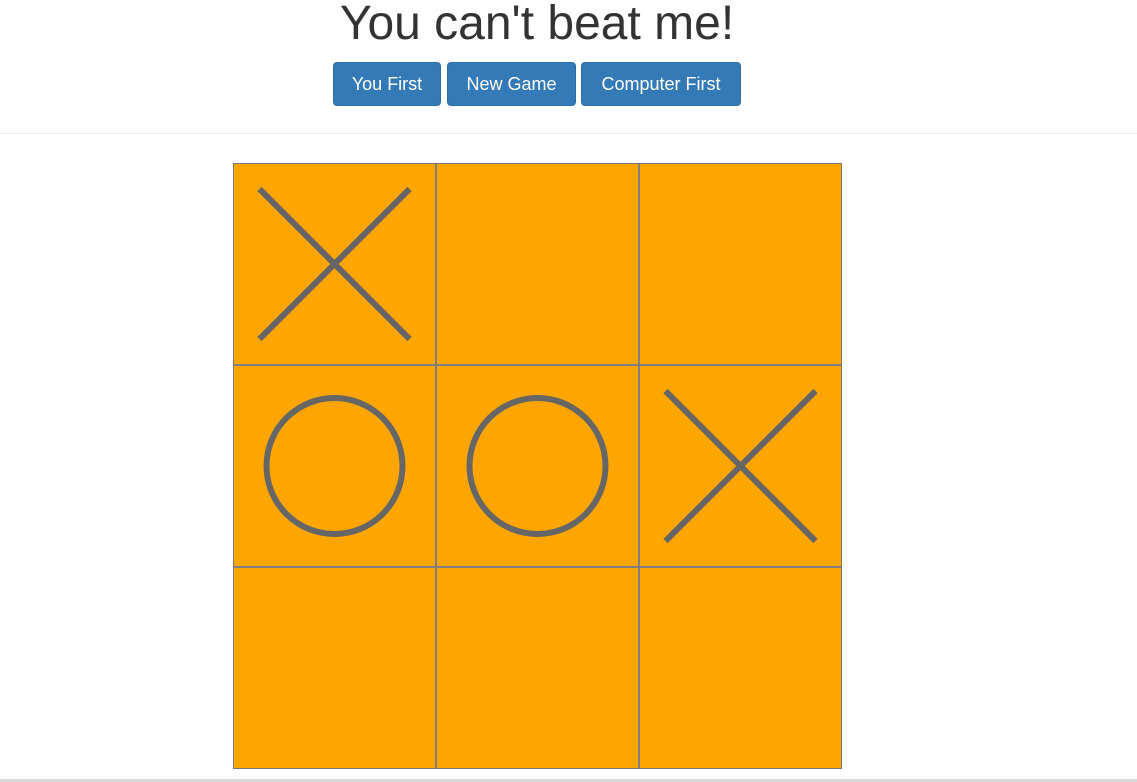  I want to click on computer-first-button: Computer First, so click(661, 84).